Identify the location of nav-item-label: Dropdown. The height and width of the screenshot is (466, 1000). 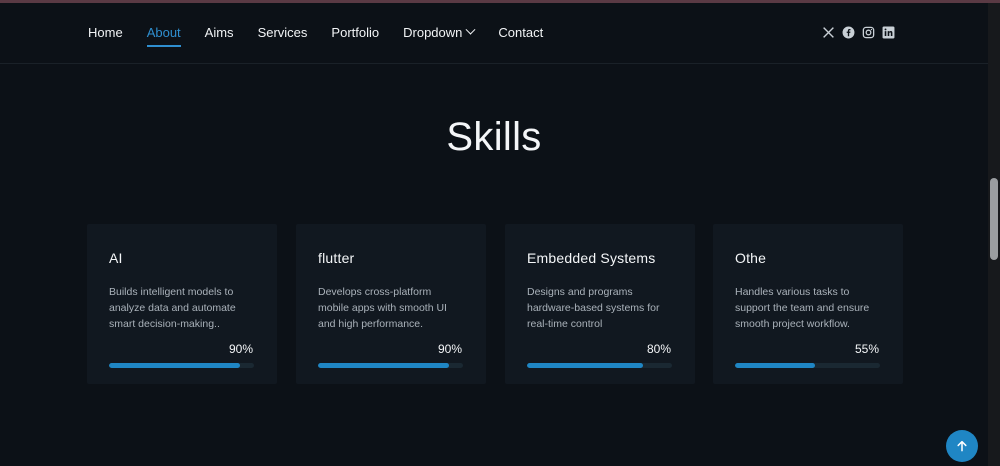
(433, 32).